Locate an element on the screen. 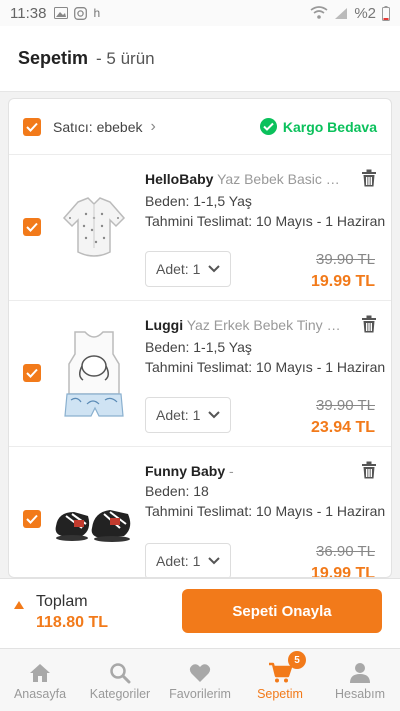 This screenshot has width=400, height=711. user-icon is located at coordinates (360, 673).